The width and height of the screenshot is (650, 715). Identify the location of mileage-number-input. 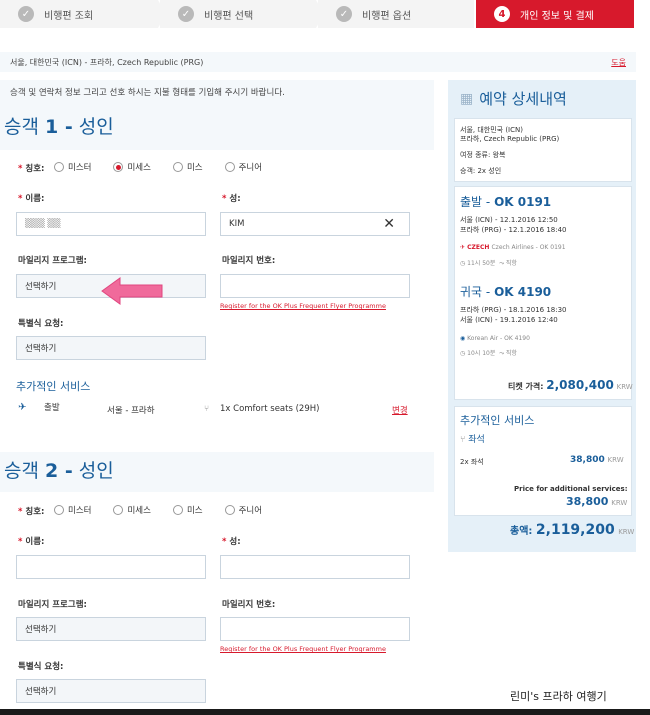
(315, 286).